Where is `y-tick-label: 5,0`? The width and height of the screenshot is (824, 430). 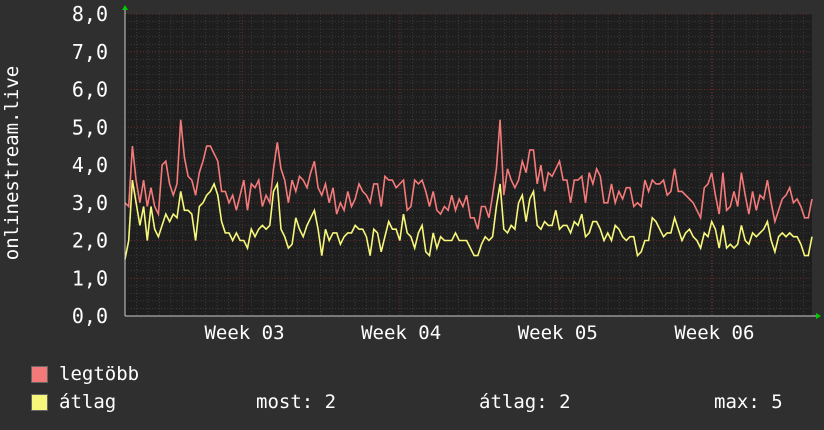 y-tick-label: 5,0 is located at coordinates (90, 127).